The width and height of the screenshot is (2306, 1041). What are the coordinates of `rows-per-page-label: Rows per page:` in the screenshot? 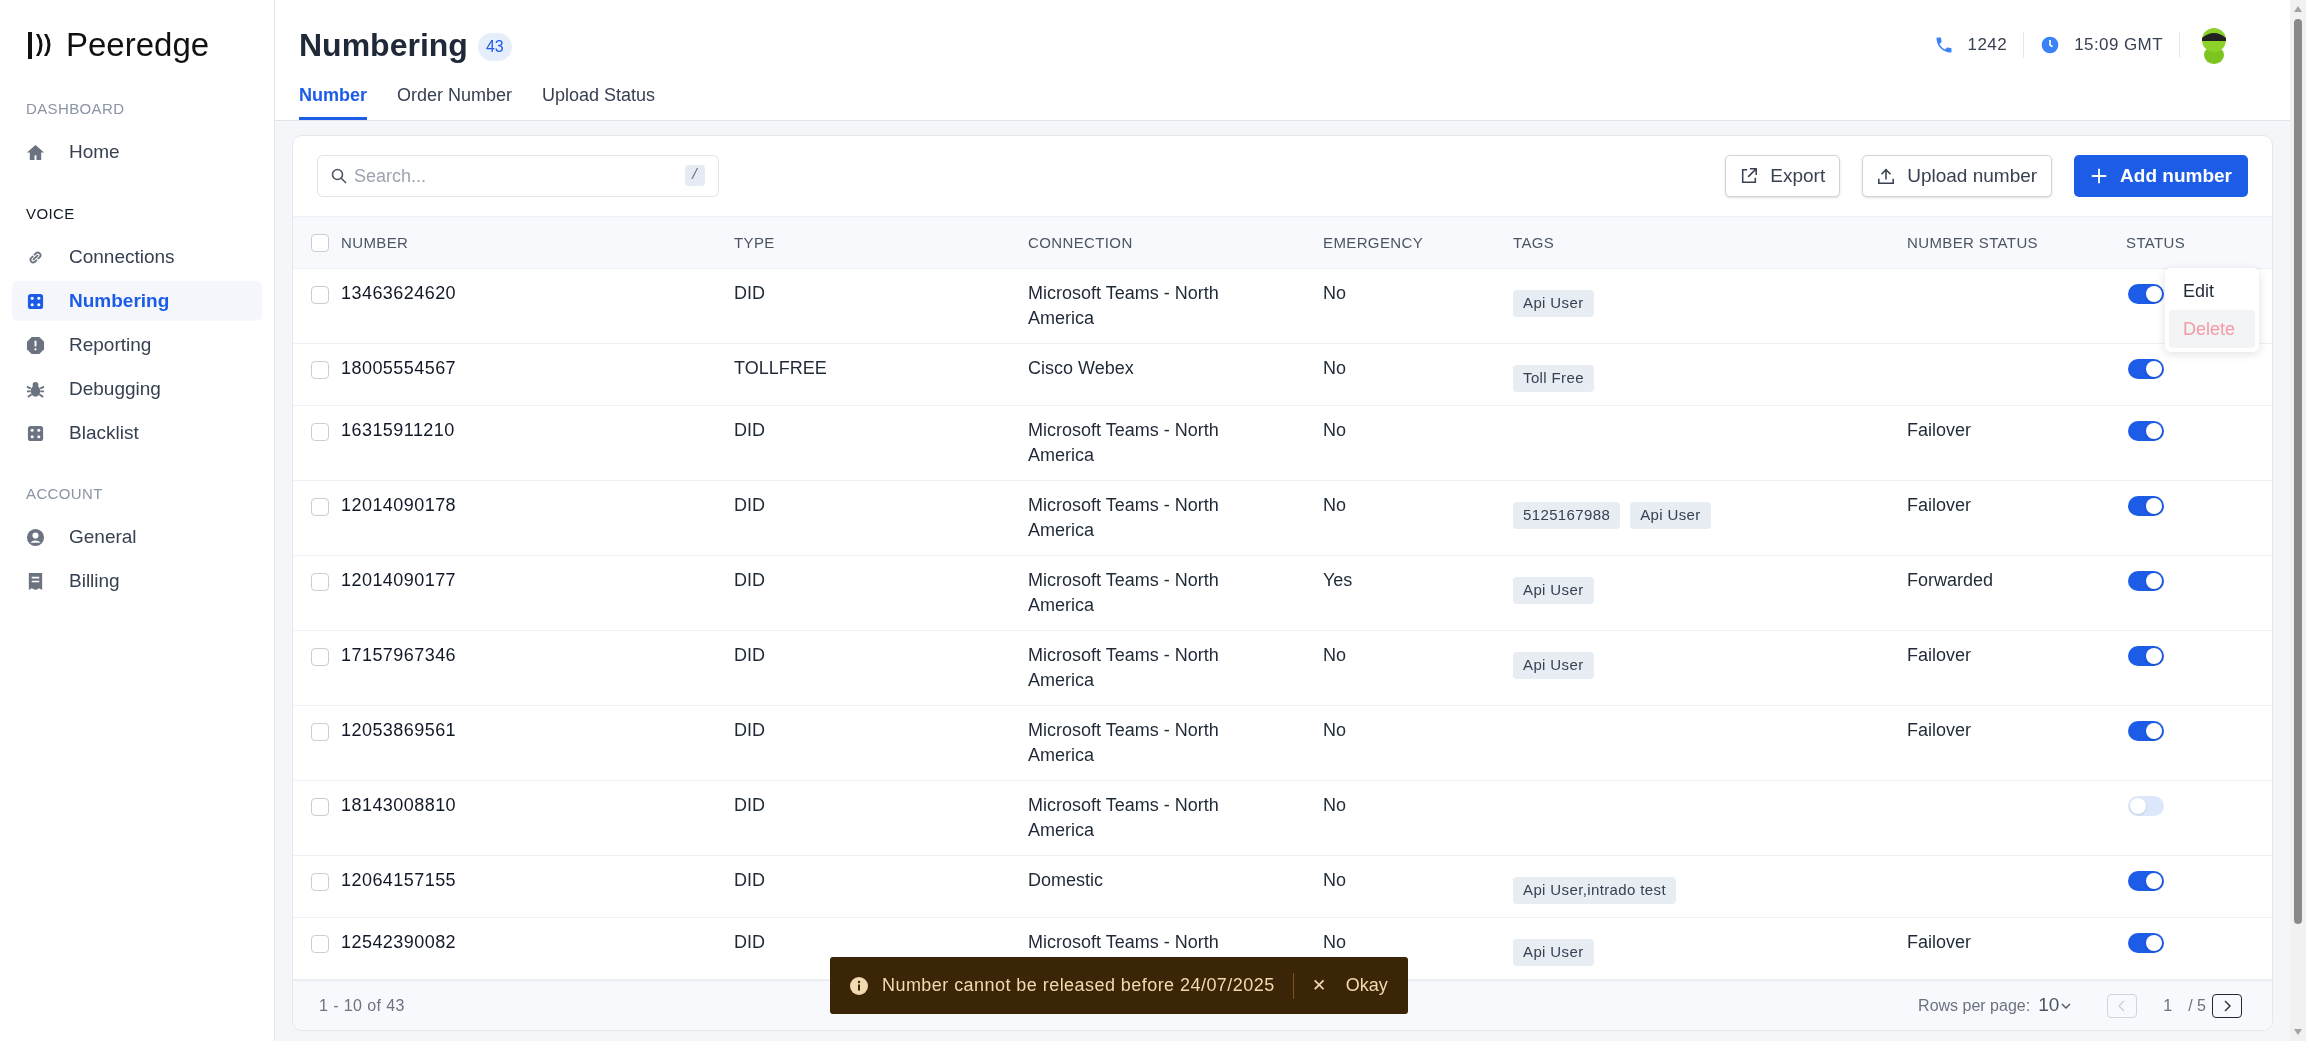 It's located at (1974, 1005).